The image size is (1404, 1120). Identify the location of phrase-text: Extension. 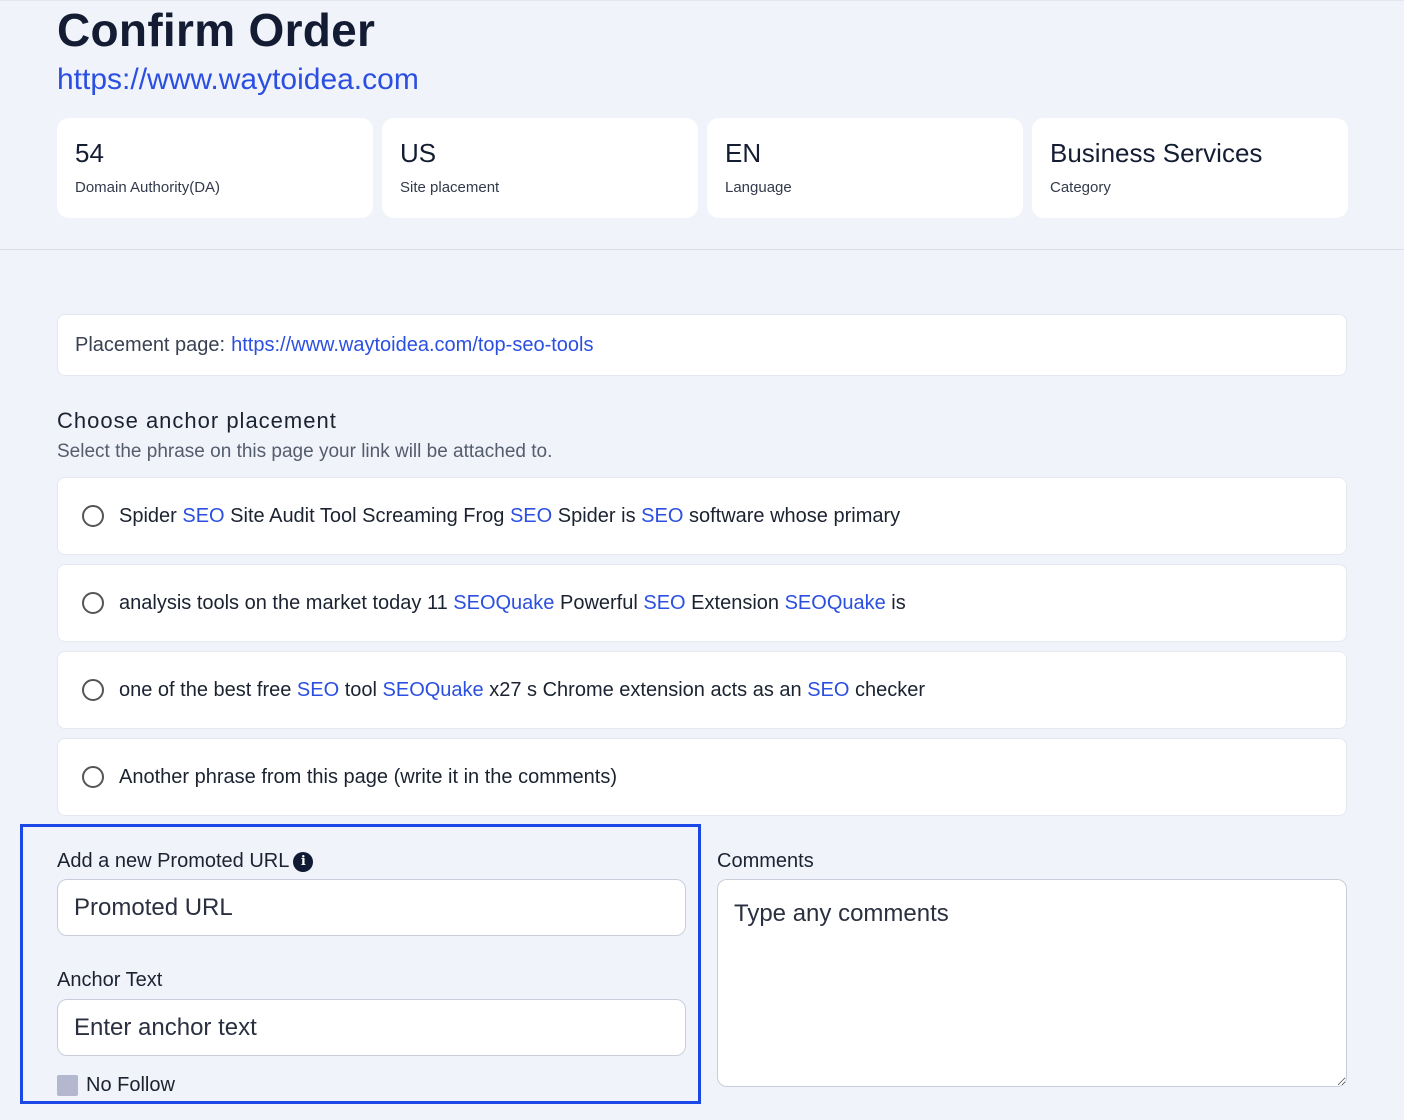
(735, 602).